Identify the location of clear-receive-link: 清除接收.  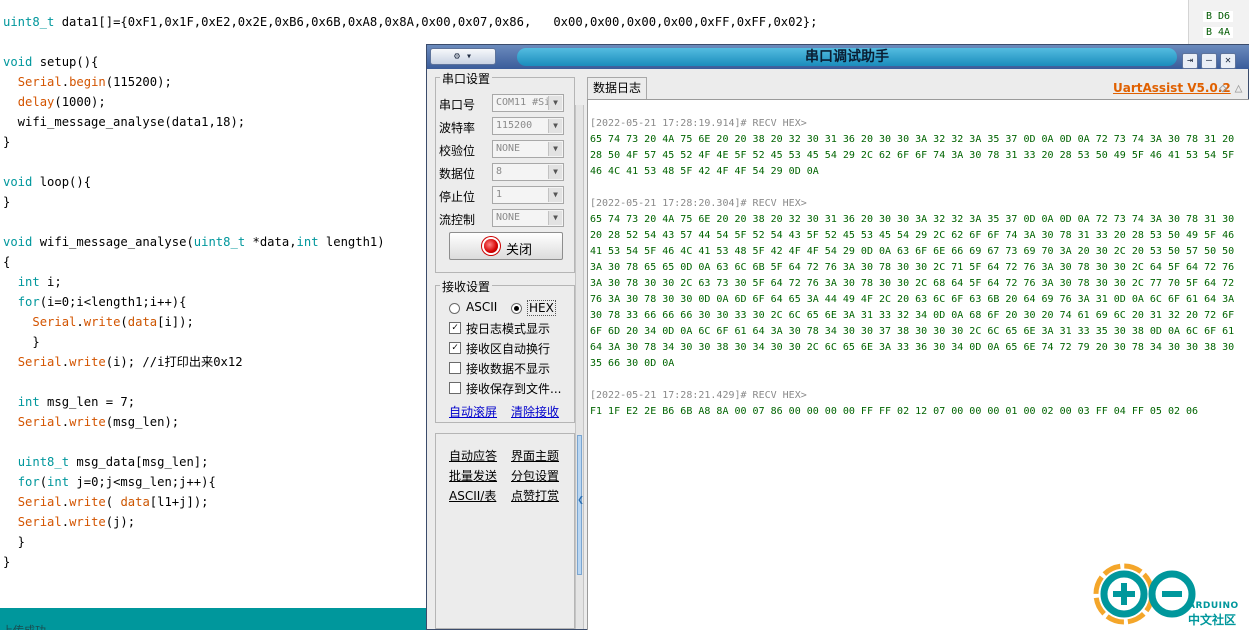
(535, 411).